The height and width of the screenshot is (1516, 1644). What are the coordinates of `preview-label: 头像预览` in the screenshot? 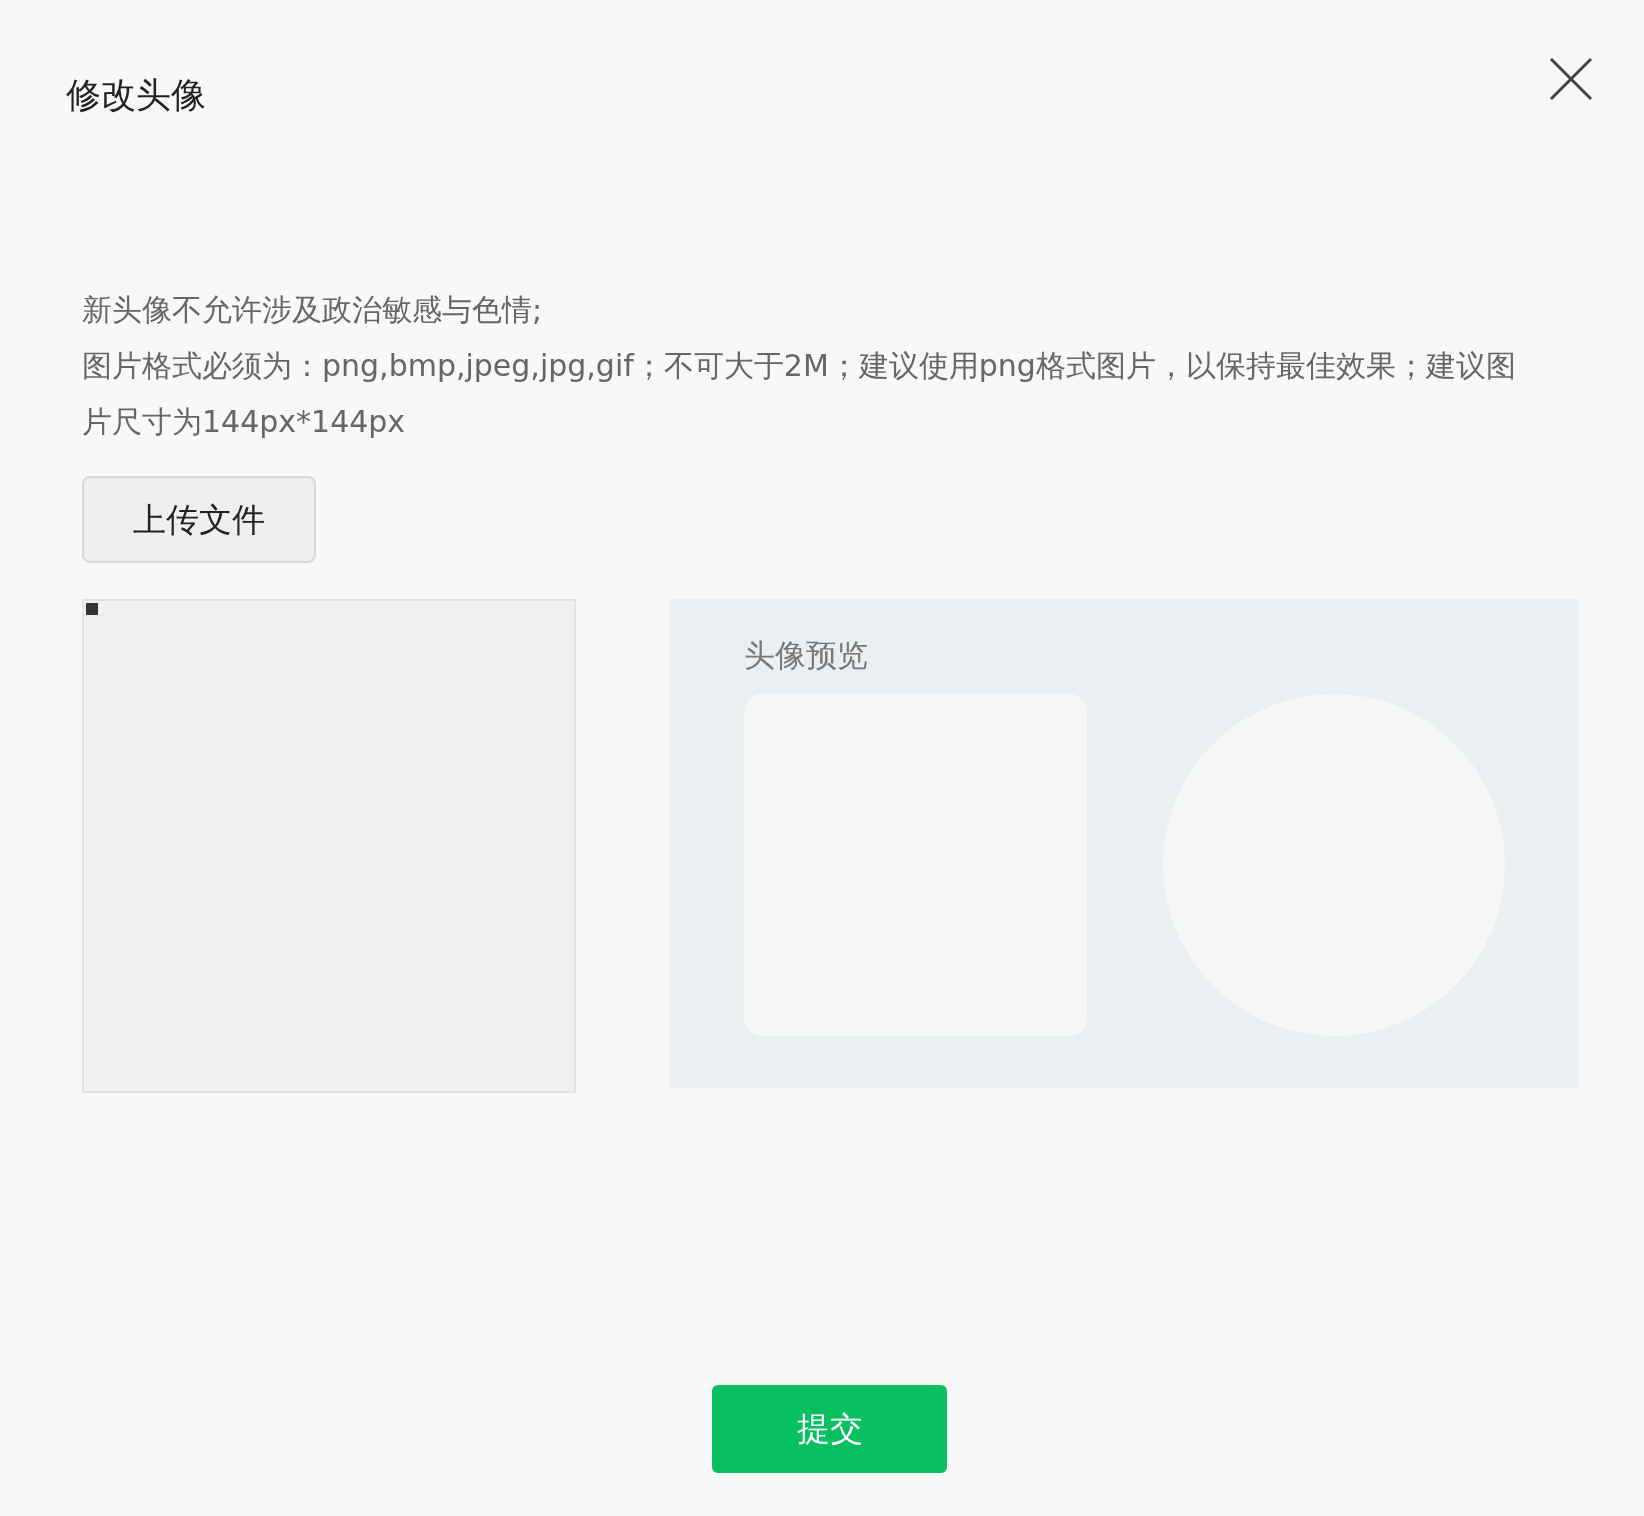 It's located at (806, 656).